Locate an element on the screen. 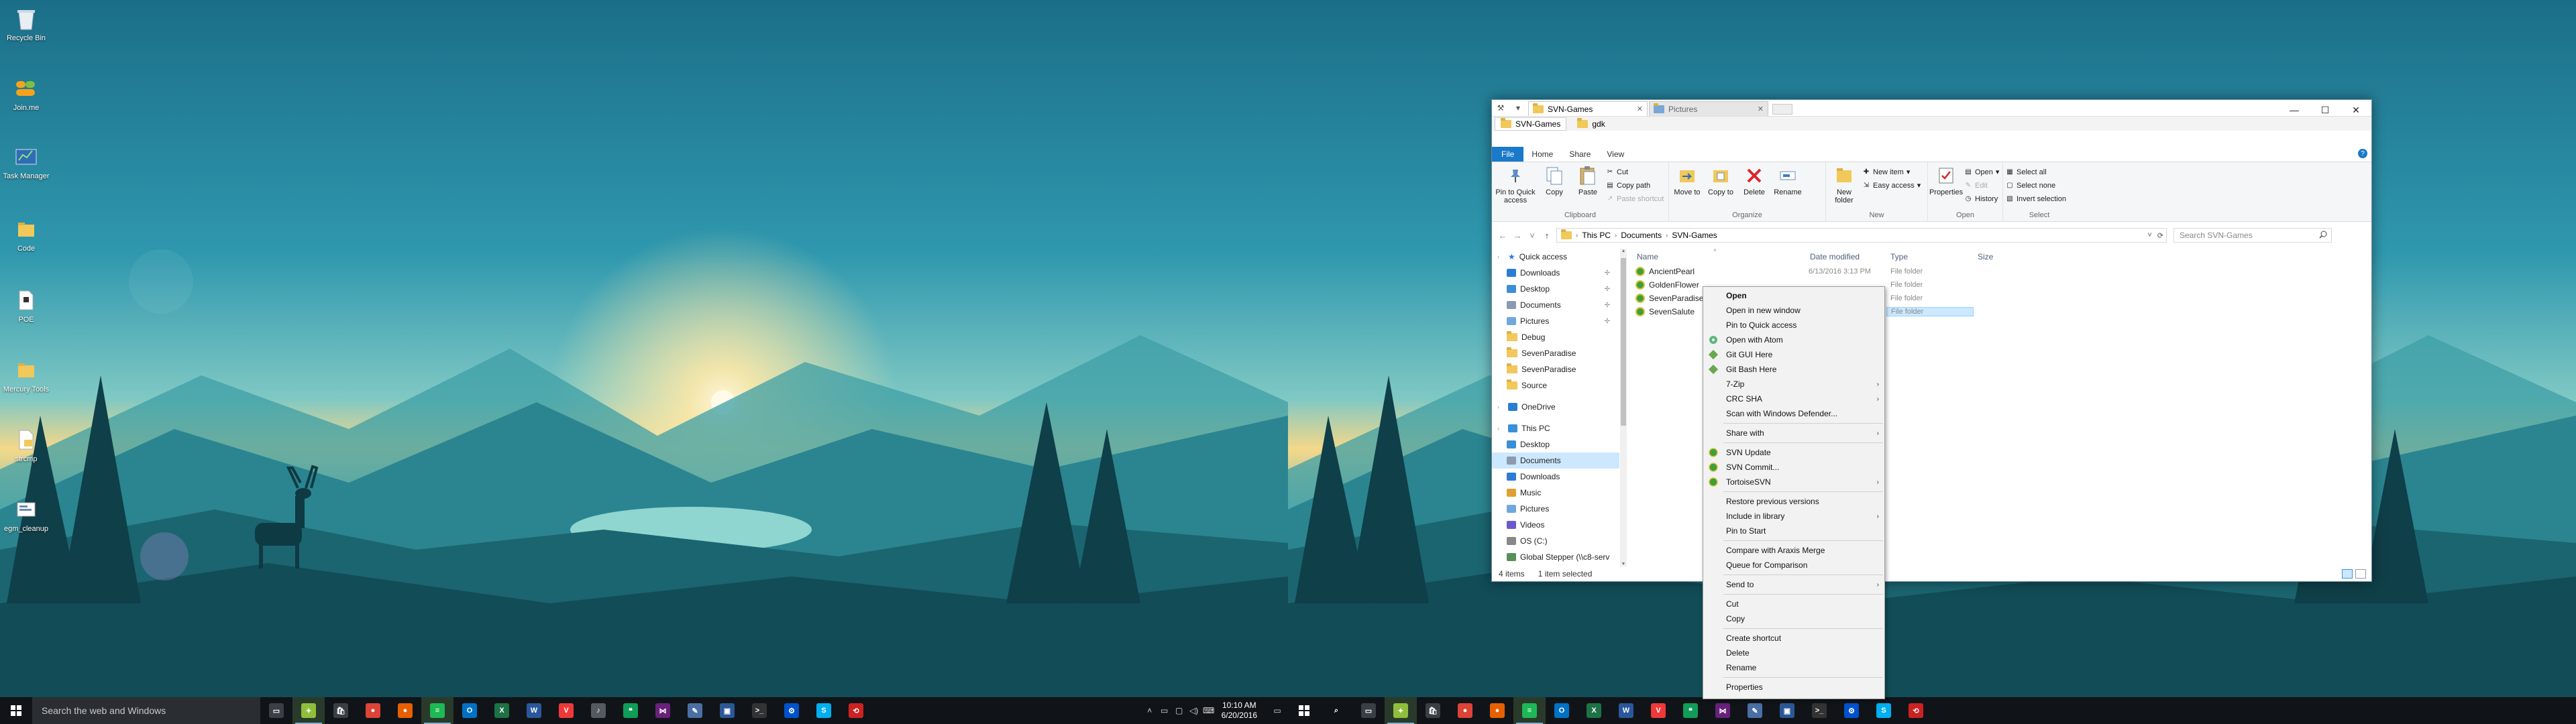 This screenshot has width=2576, height=724. tab-view: View is located at coordinates (1615, 154).